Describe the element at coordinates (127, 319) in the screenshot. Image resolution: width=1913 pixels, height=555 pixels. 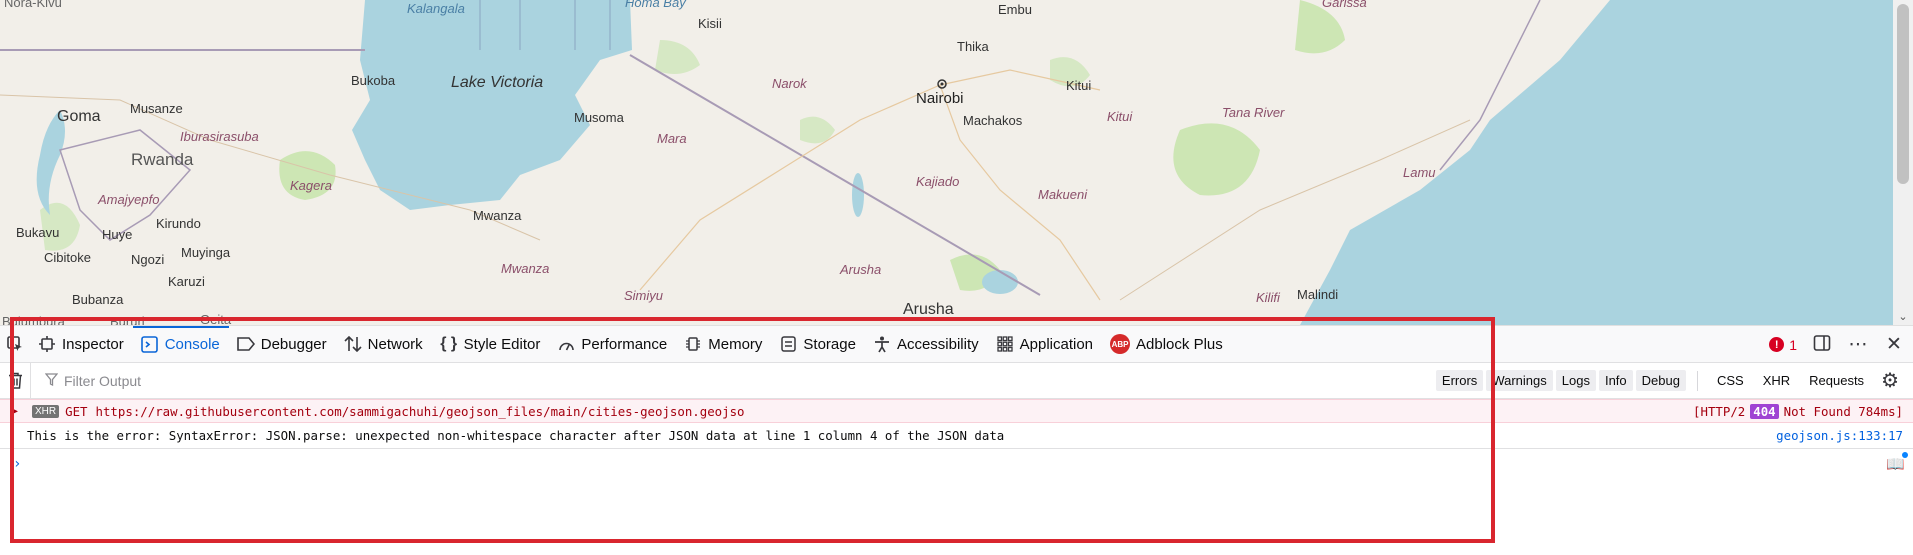
I see `map-label: Bururi` at that location.